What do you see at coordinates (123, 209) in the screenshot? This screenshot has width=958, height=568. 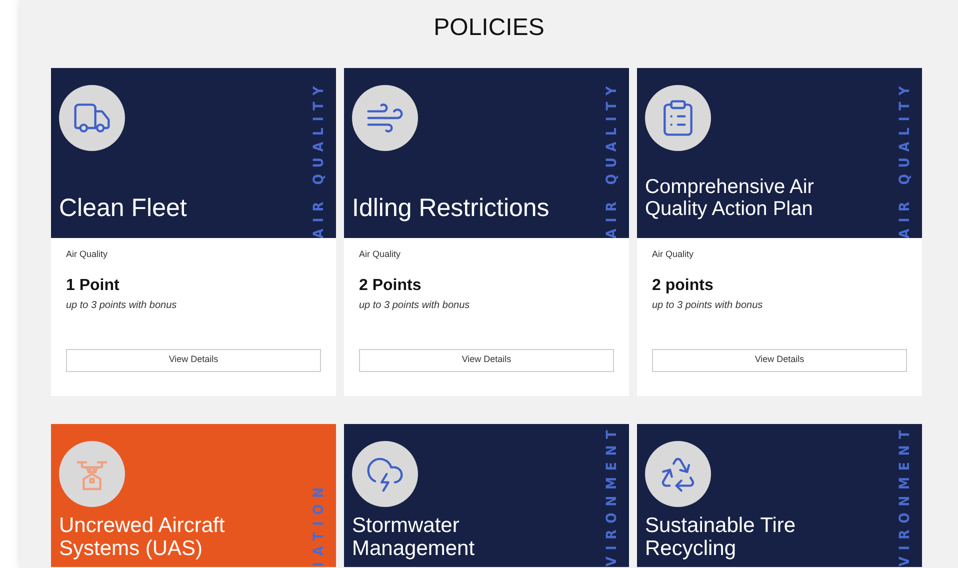 I see `card-title: Clean Fleet` at bounding box center [123, 209].